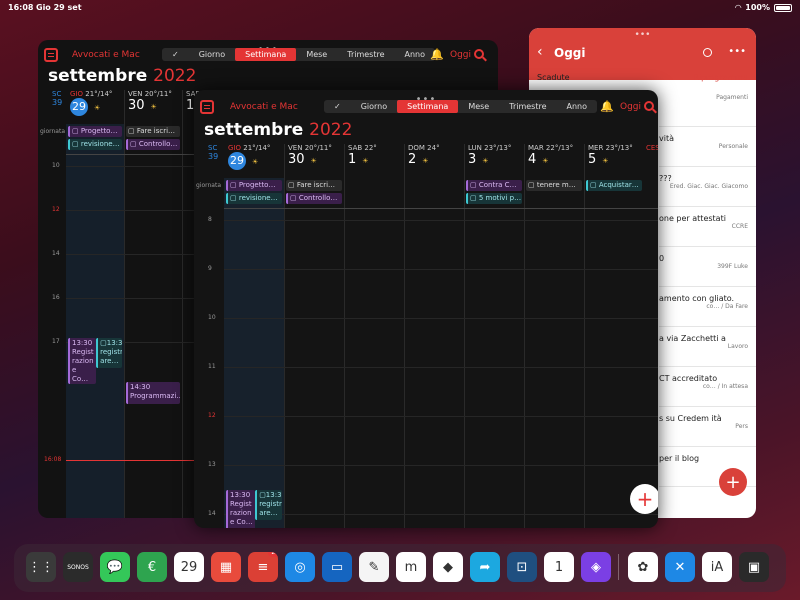  Describe the element at coordinates (559, 567) in the screenshot. I see `1password-app-icon: 1` at that location.